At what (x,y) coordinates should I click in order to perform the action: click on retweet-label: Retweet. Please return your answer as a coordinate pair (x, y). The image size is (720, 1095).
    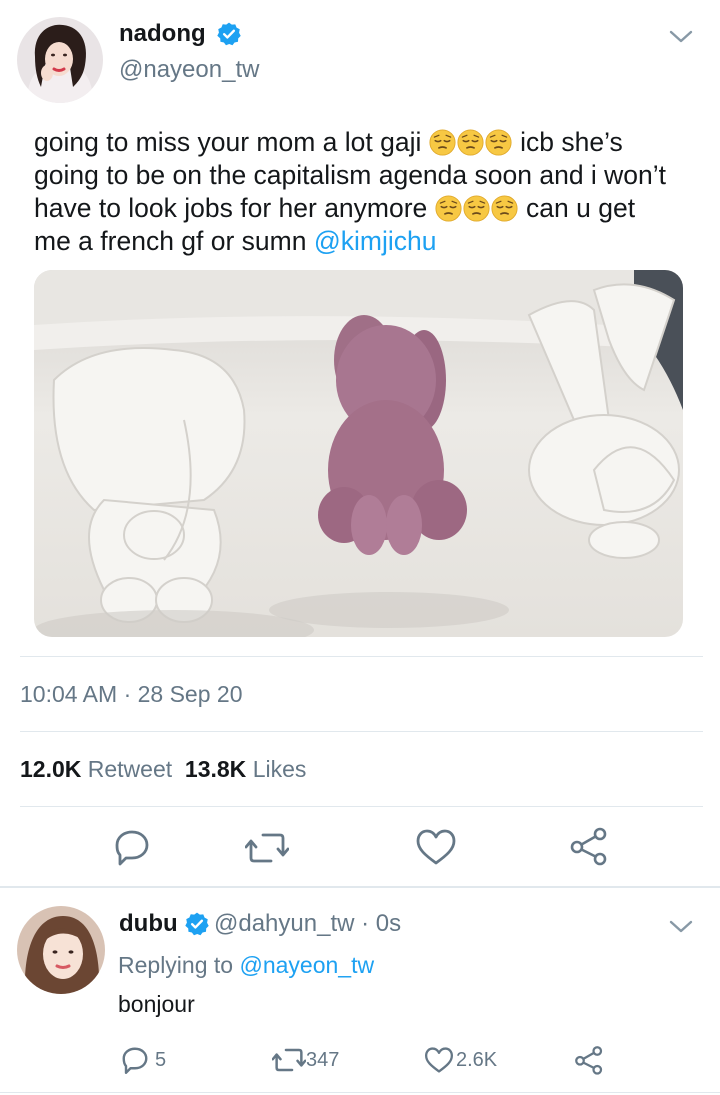
    Looking at the image, I should click on (130, 769).